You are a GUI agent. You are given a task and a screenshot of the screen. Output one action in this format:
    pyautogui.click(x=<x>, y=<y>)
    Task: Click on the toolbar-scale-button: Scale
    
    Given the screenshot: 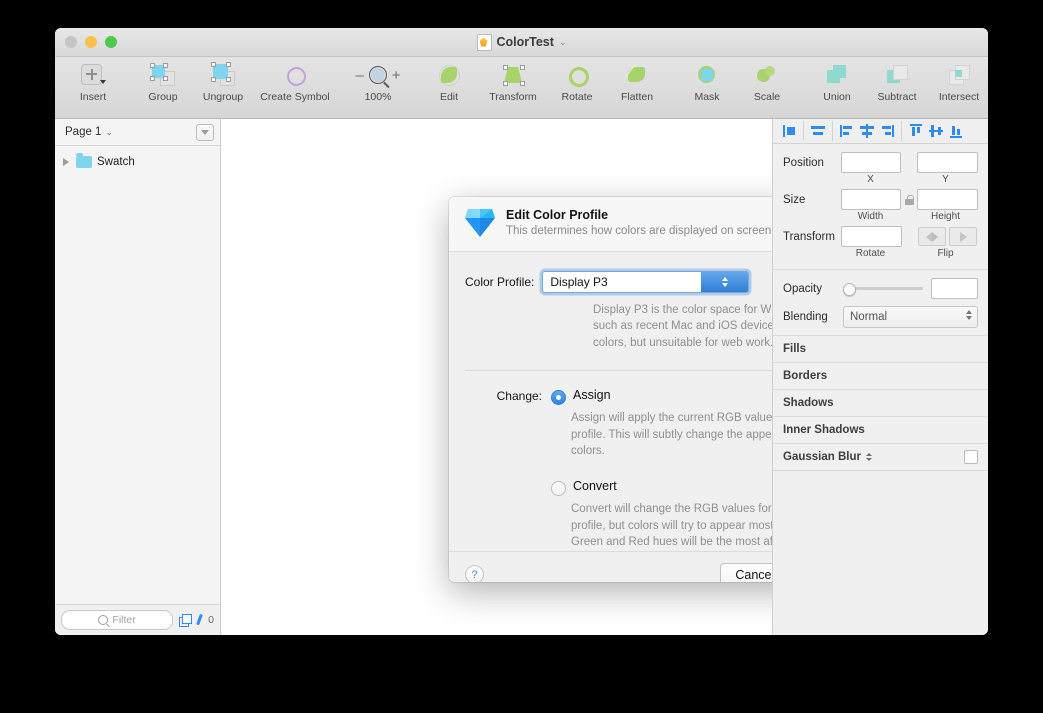 What is the action you would take?
    pyautogui.click(x=767, y=82)
    